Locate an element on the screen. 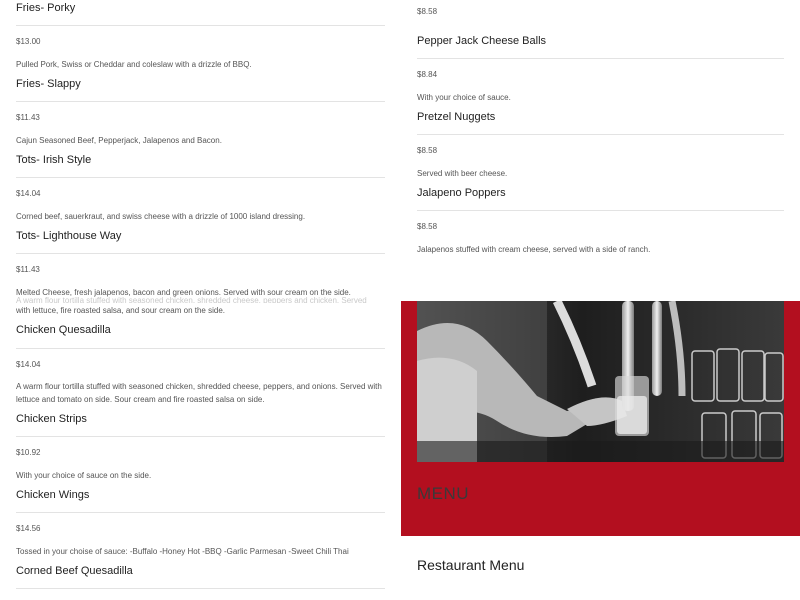  restaurant-menu-title: Restaurant Menu is located at coordinates (471, 565).